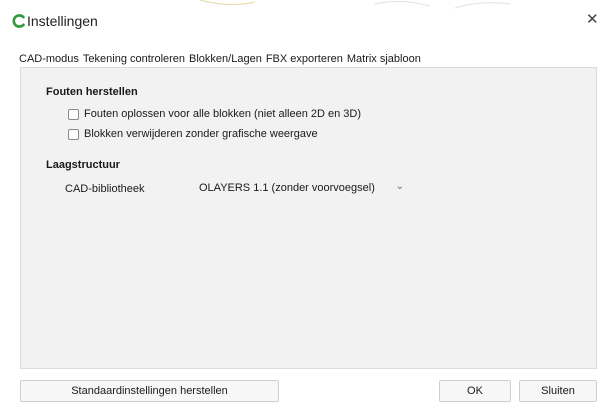  Describe the element at coordinates (558, 391) in the screenshot. I see `close-button: Sluiten` at that location.